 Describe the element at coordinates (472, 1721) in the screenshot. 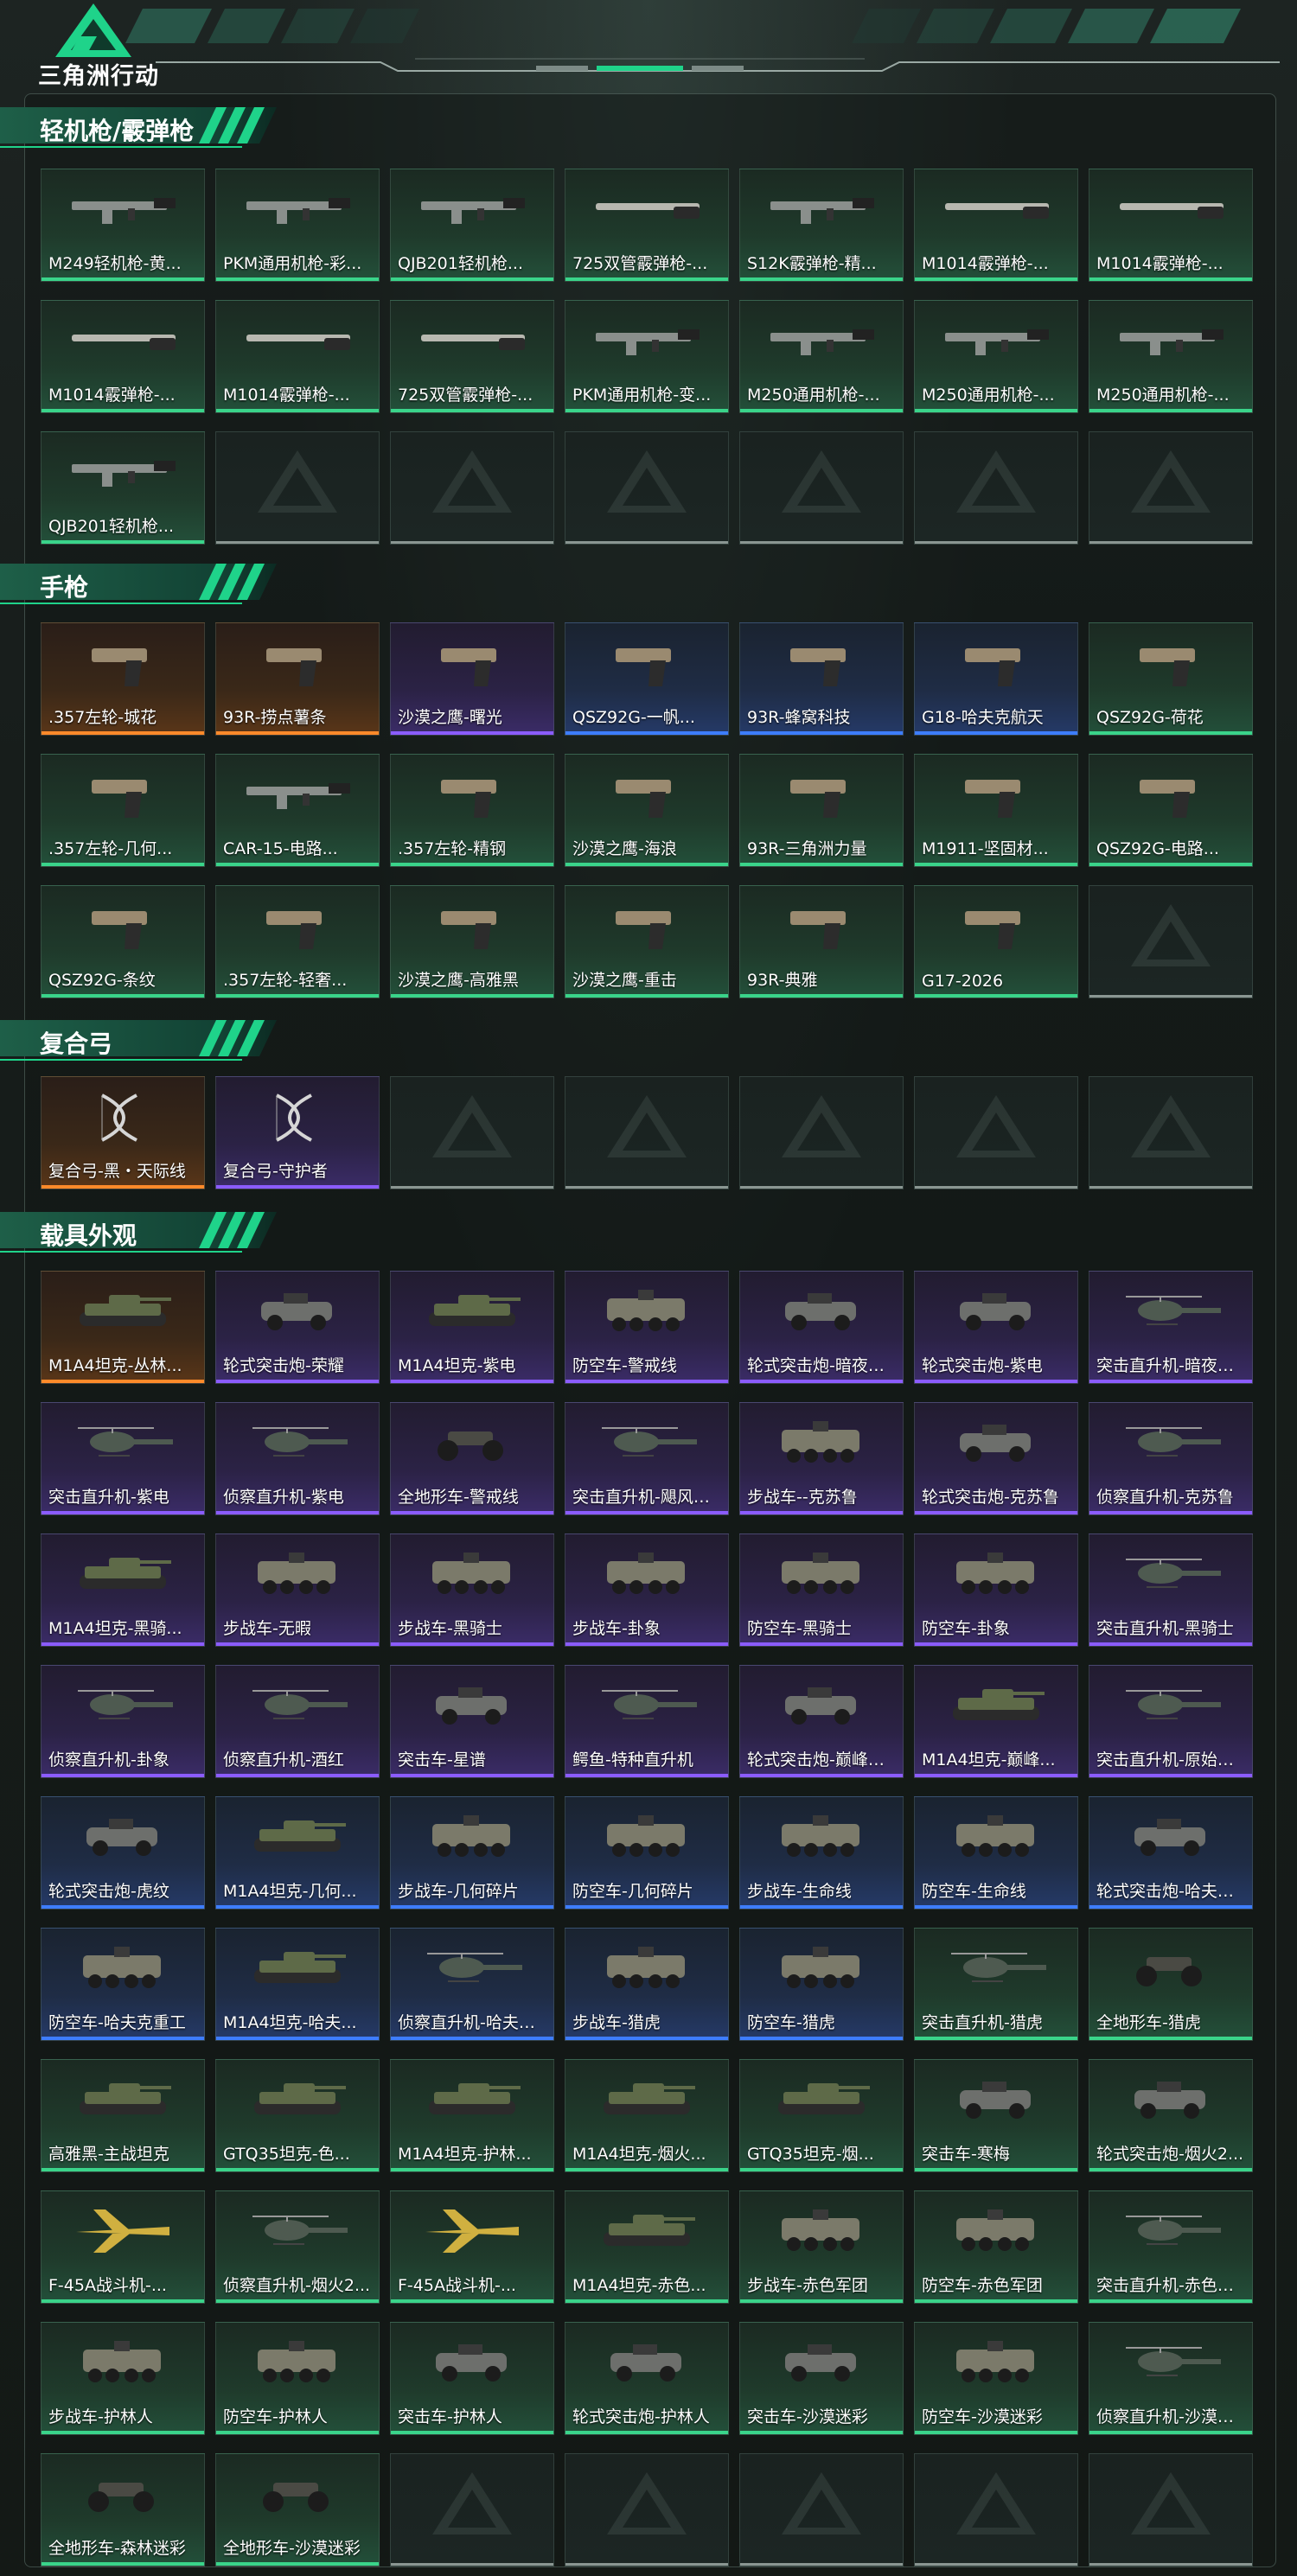

I see `skin-card: 突击车-星谱` at that location.